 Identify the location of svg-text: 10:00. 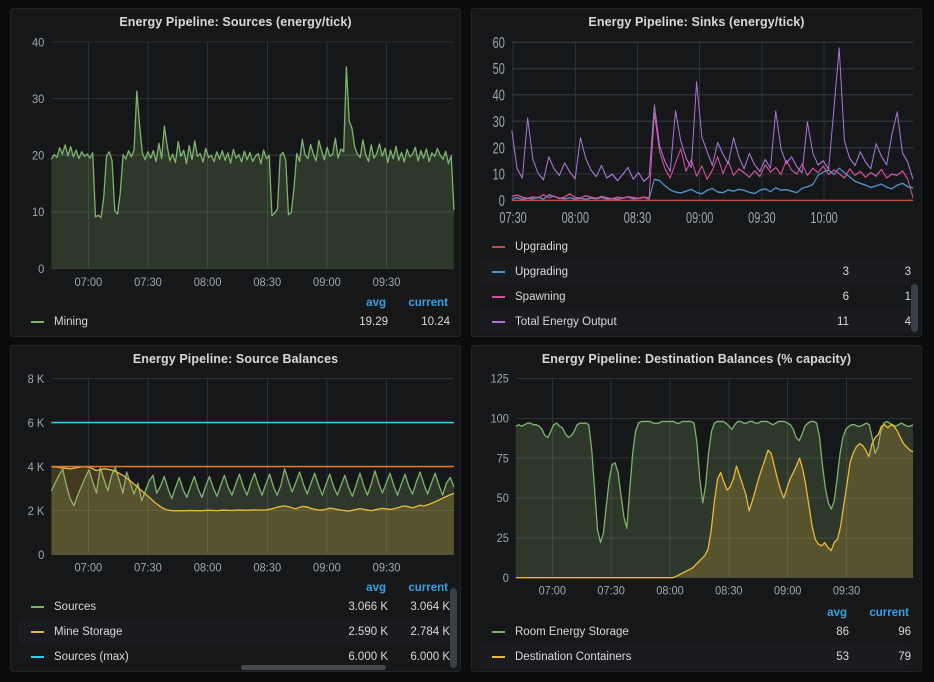
(823, 217).